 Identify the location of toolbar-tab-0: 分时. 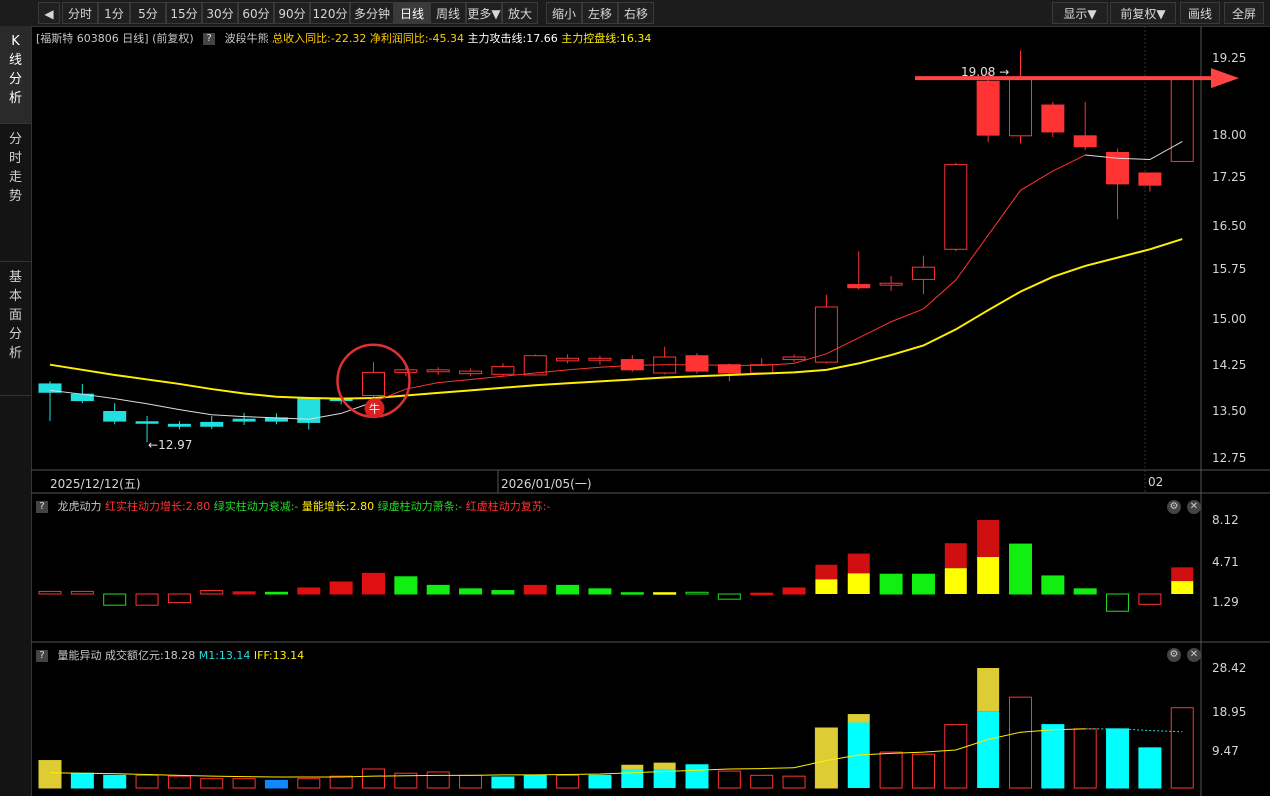
(80, 13).